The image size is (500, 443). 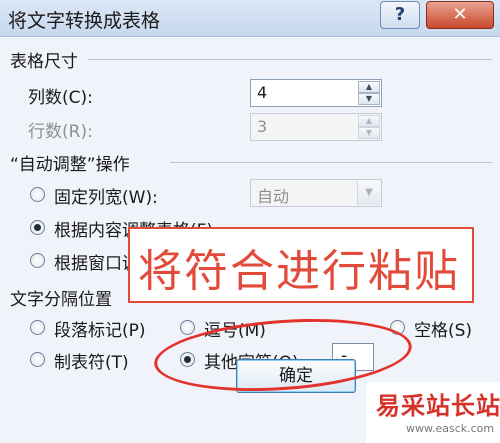 I want to click on fixed-width-value: 自动, so click(x=273, y=196).